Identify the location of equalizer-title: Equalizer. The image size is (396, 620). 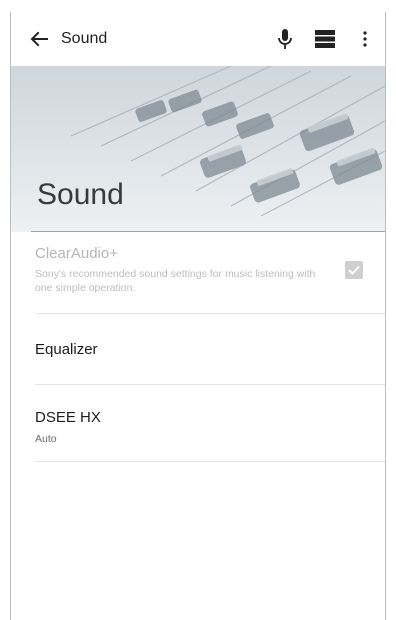
(66, 349).